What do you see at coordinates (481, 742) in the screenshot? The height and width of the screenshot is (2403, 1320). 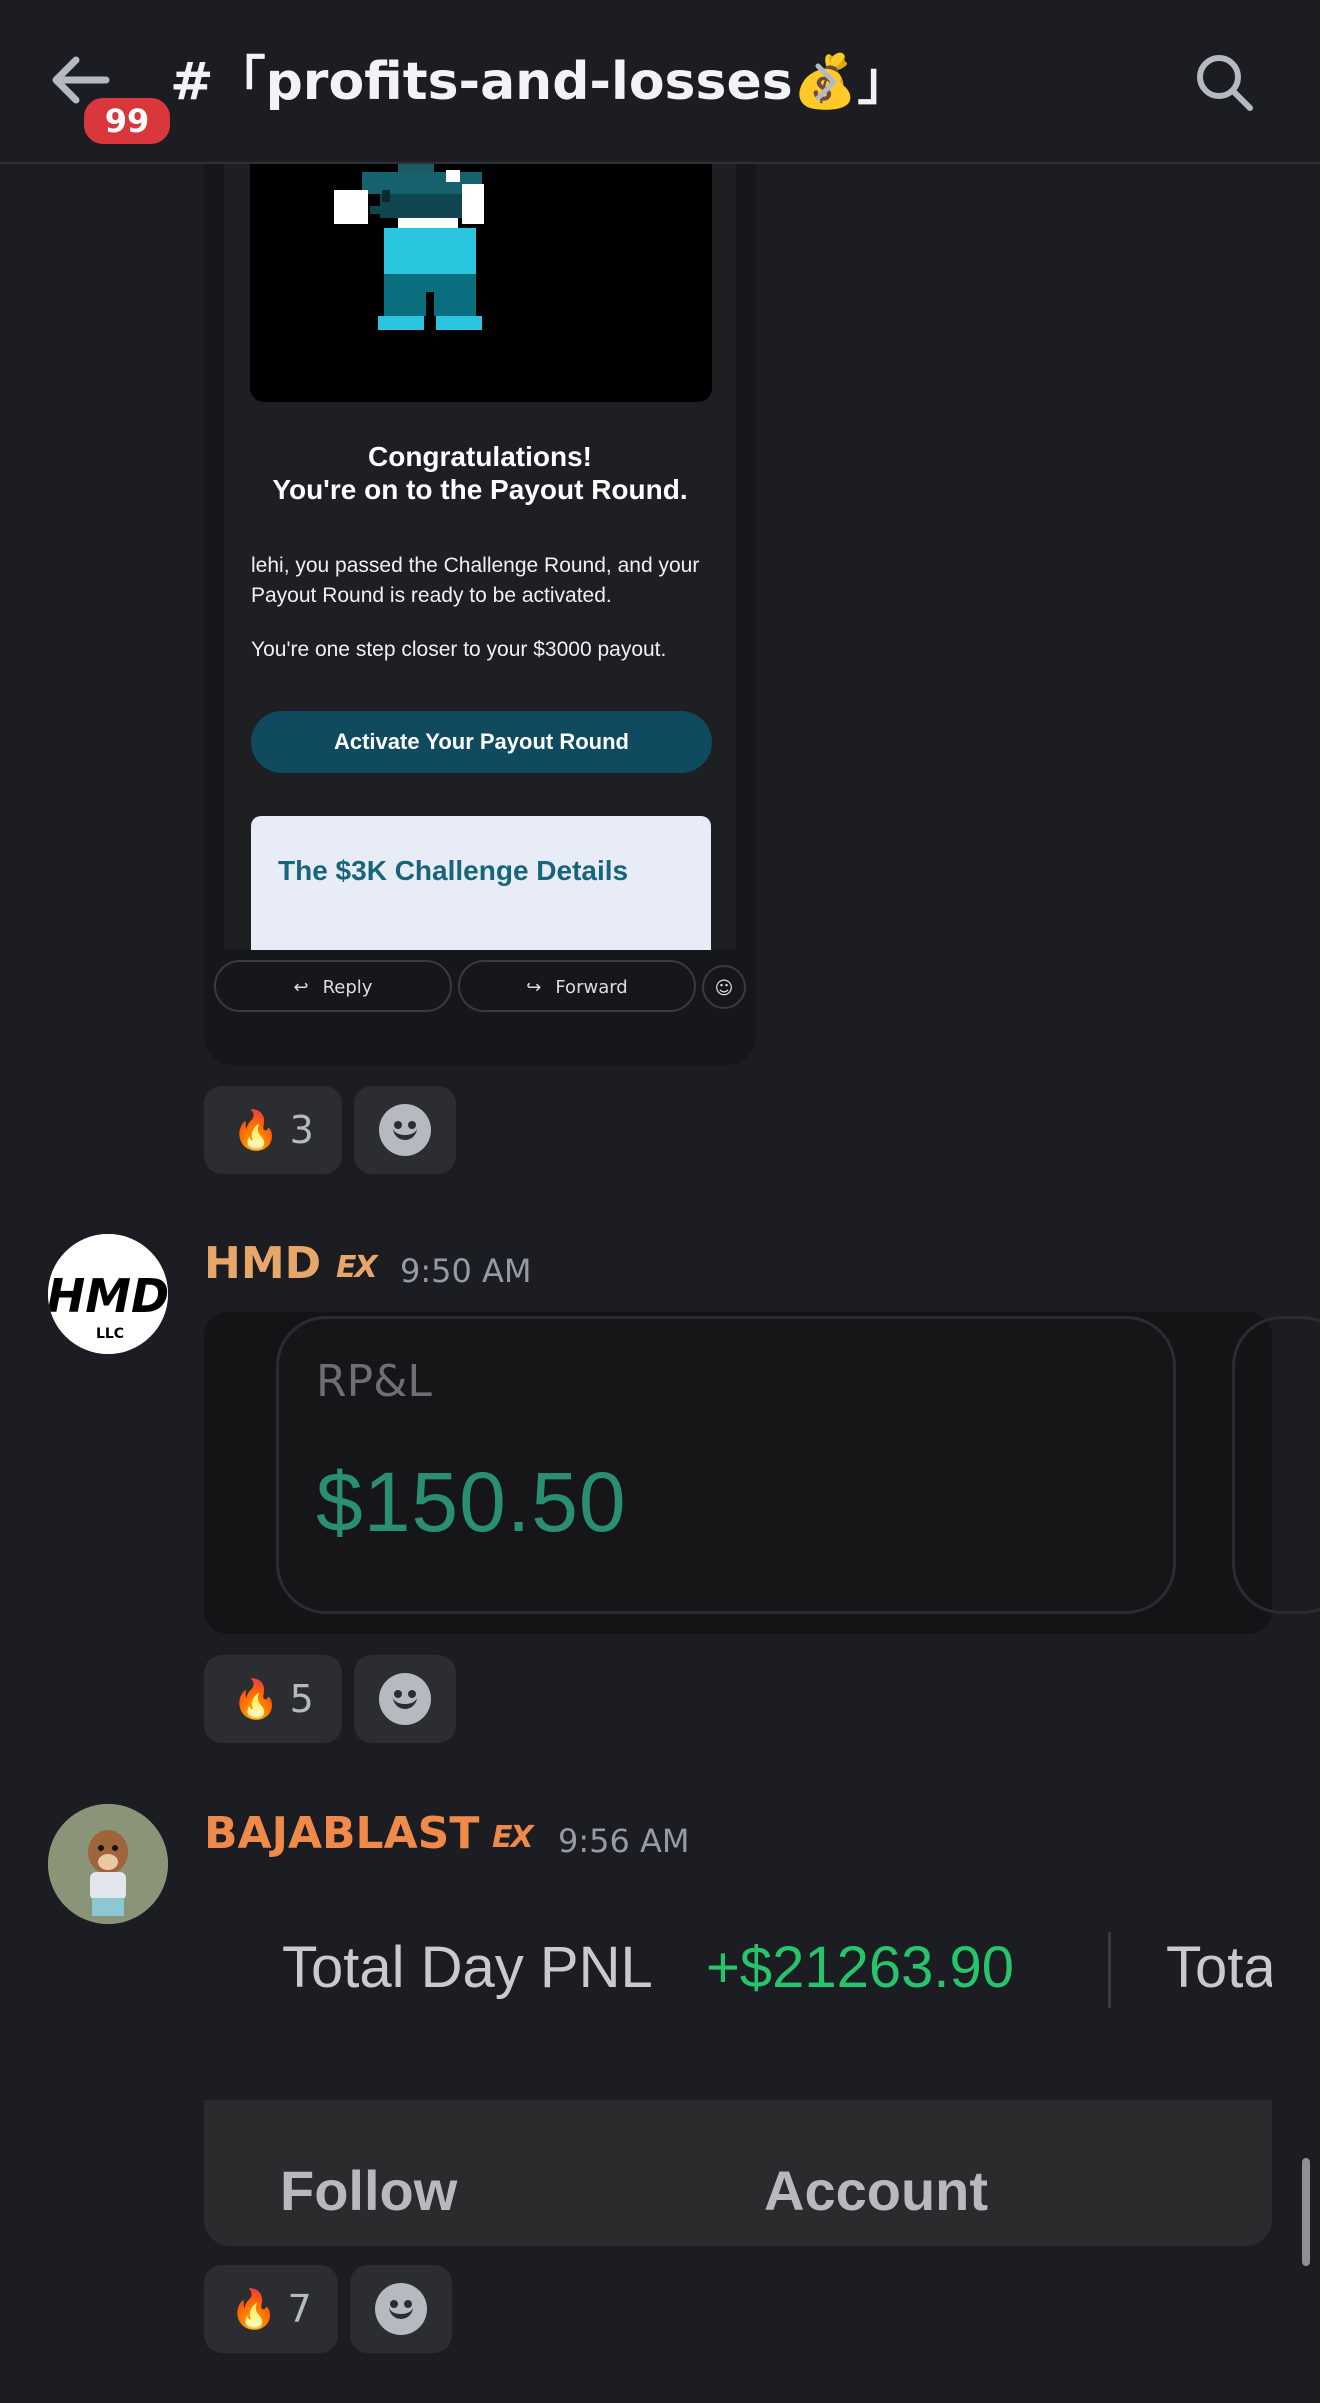 I see `activate-payout-button: Activate Your Payout Round` at bounding box center [481, 742].